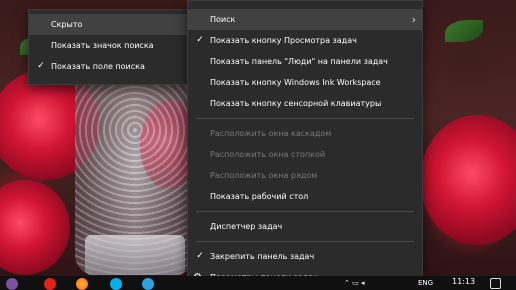 The height and width of the screenshot is (290, 516). Describe the element at coordinates (355, 283) in the screenshot. I see `network-icon: ▭` at that location.